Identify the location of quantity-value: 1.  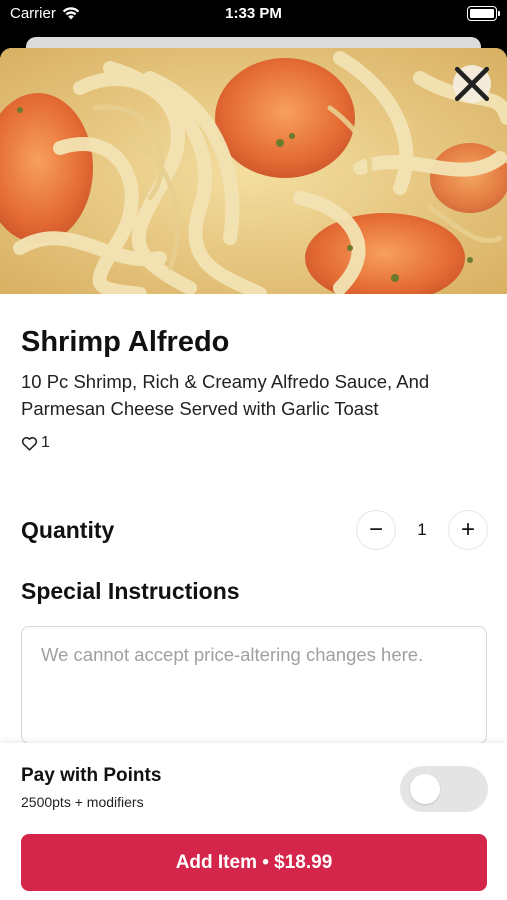
(422, 529).